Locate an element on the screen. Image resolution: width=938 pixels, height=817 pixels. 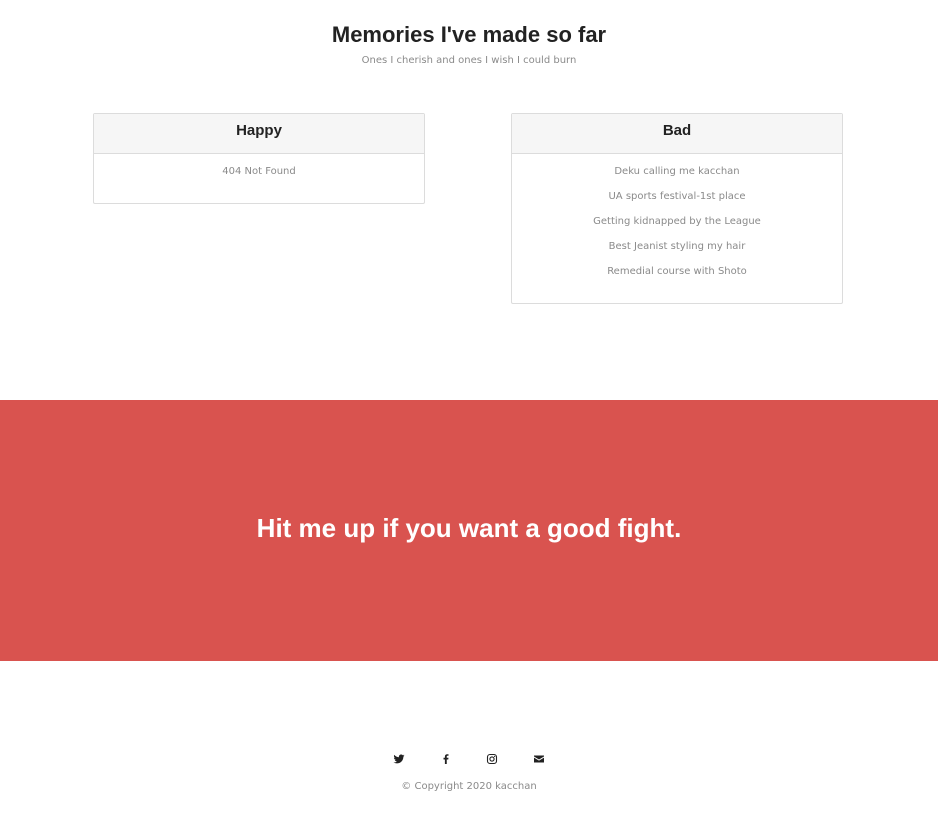
twitter-icon is located at coordinates (399, 759).